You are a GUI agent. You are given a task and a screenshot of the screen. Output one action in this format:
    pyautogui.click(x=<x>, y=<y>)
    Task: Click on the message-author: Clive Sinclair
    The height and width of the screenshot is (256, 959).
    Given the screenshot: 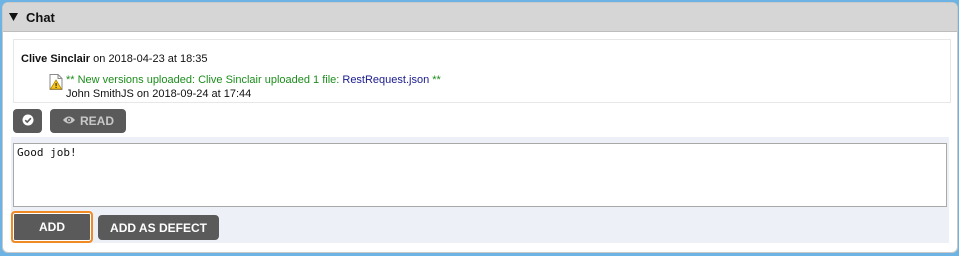 What is the action you would take?
    pyautogui.click(x=56, y=59)
    